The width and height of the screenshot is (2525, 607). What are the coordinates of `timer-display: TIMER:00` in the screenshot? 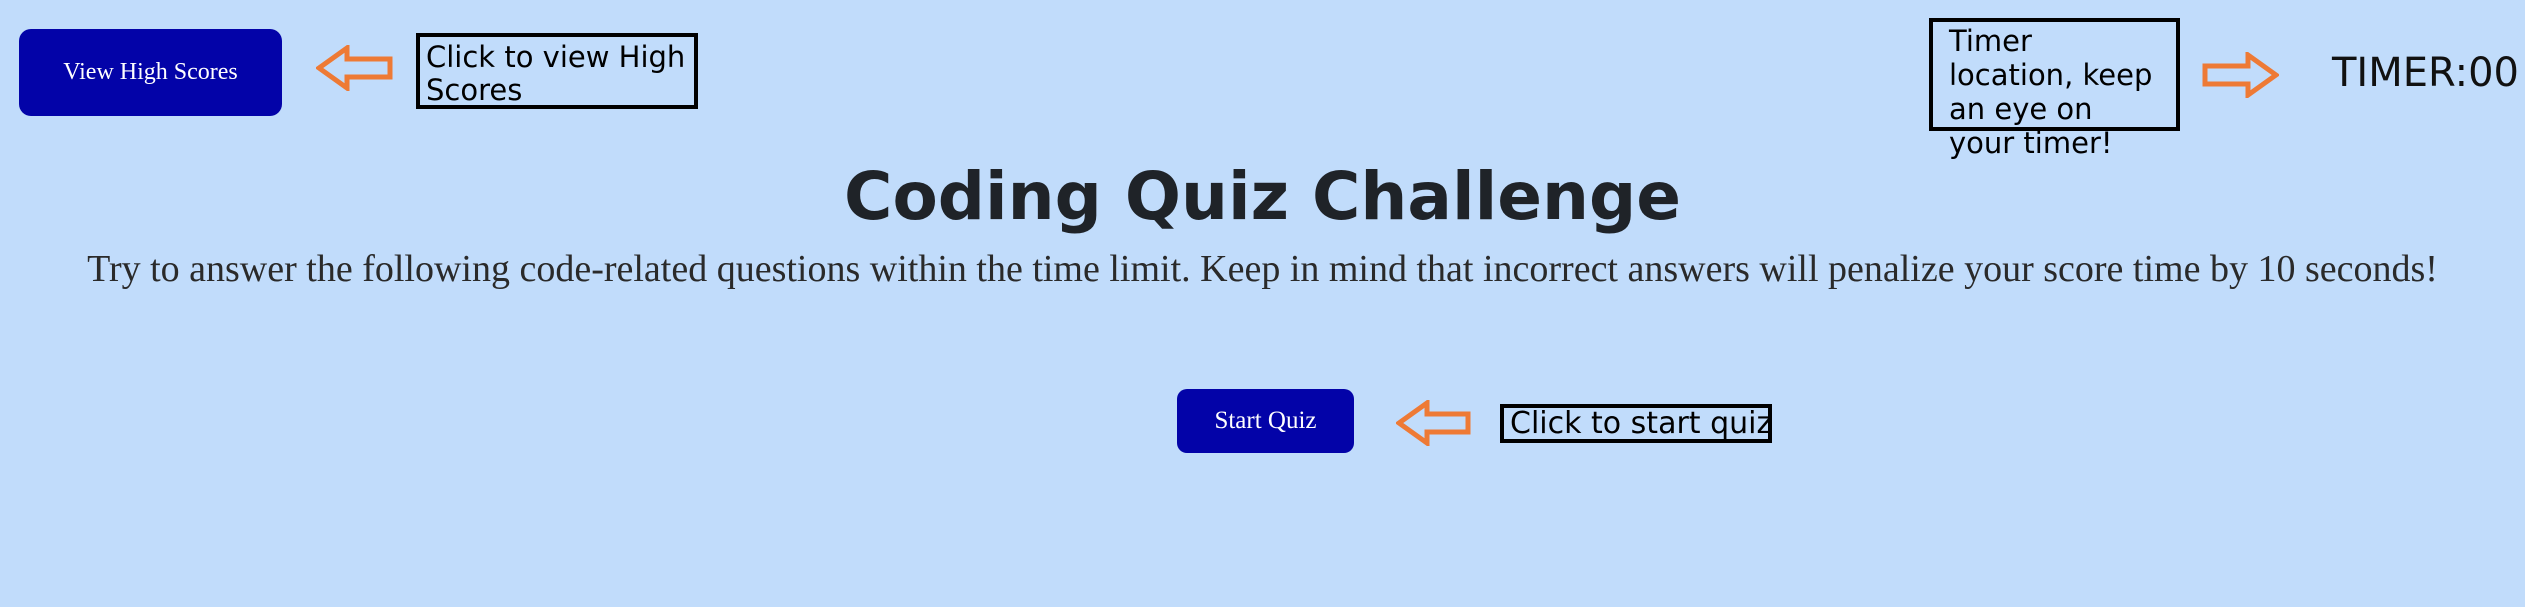 It's located at (2425, 73).